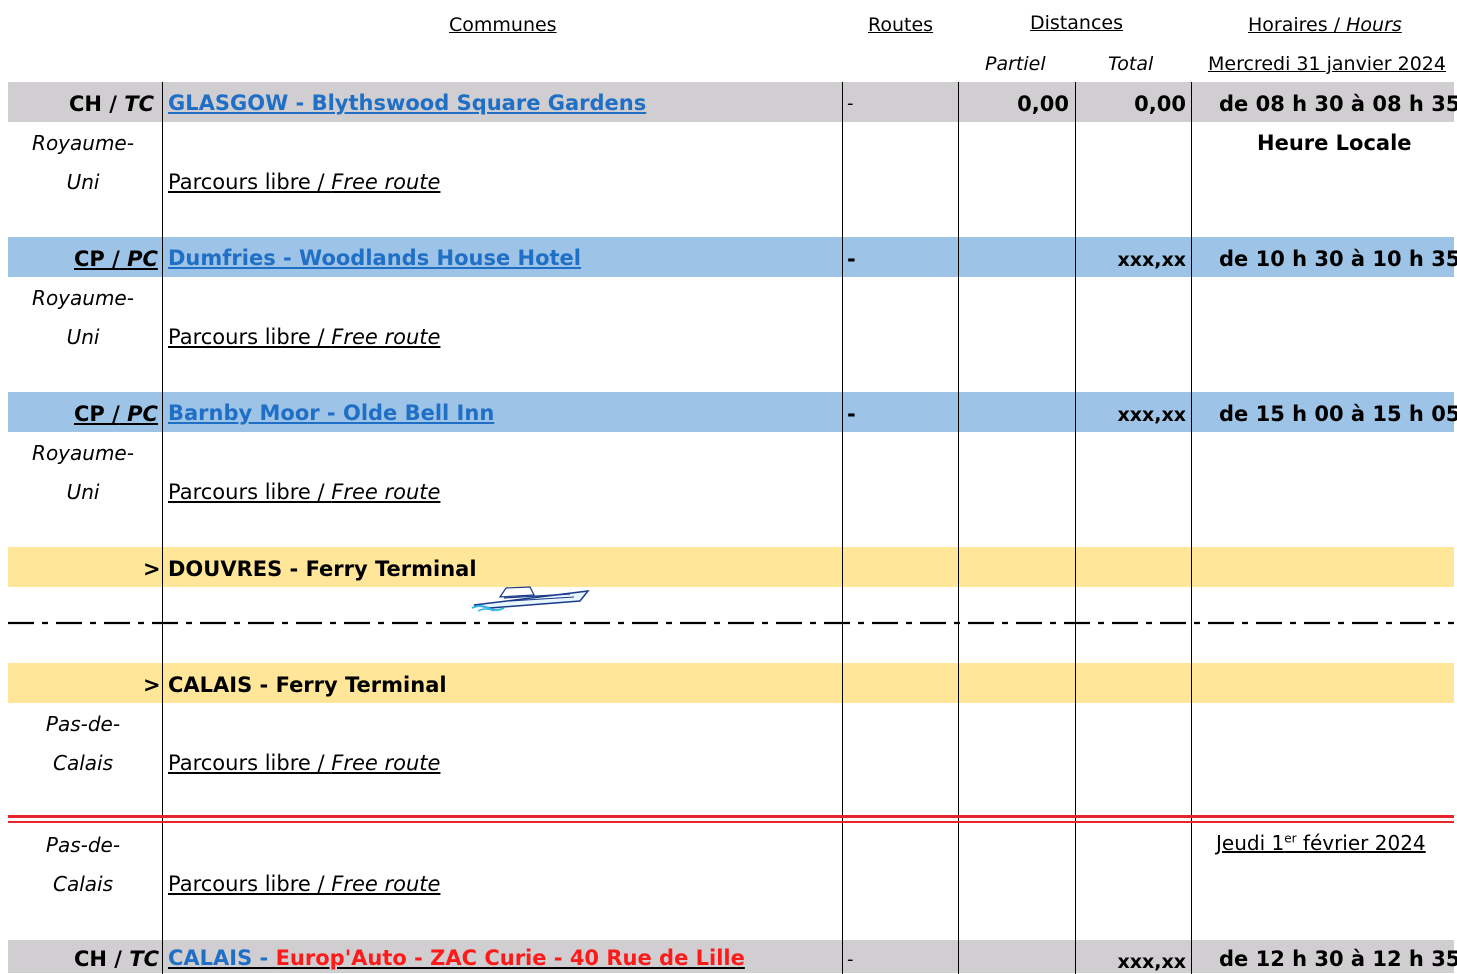  What do you see at coordinates (162, 528) in the screenshot?
I see `grid-line-communes` at bounding box center [162, 528].